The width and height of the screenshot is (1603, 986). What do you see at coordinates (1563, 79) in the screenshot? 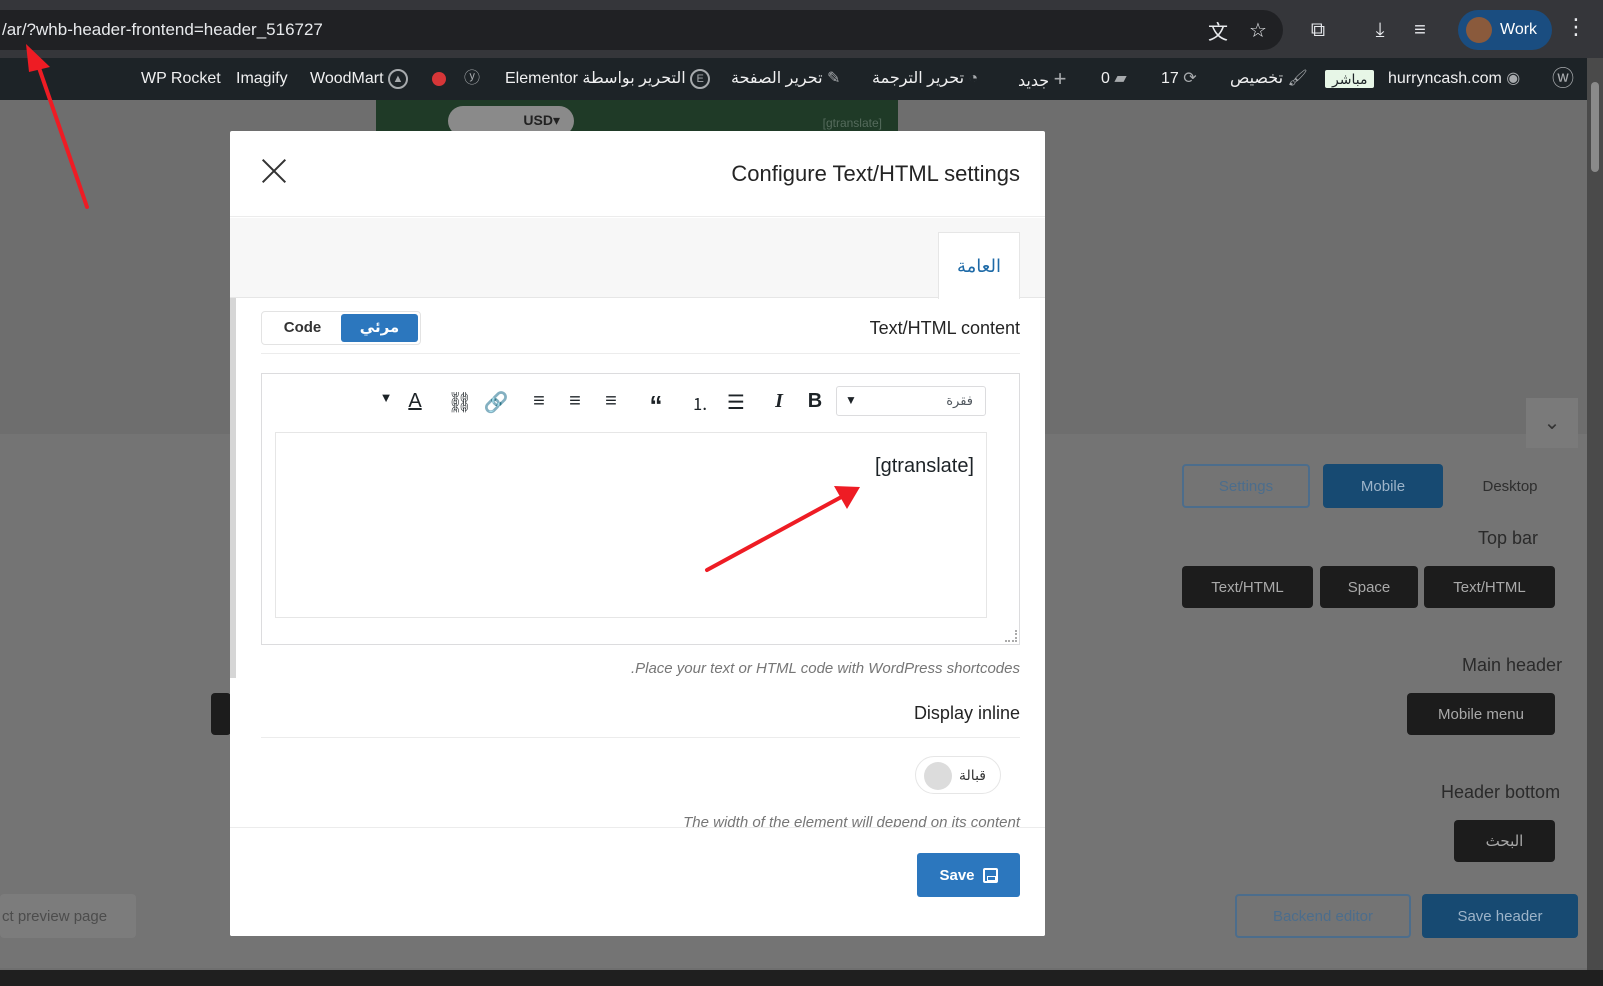
I see `wordpress-logo-icon: ⓦ` at bounding box center [1563, 79].